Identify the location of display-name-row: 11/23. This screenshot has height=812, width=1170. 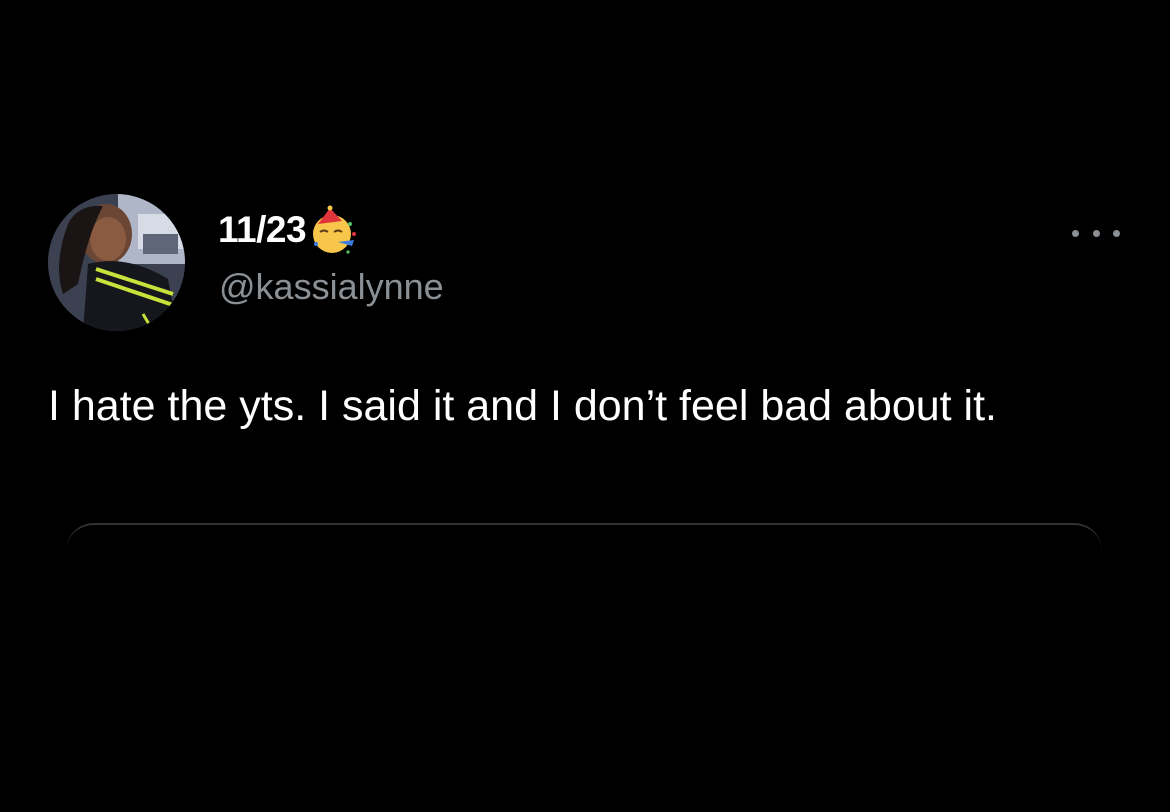
(289, 230).